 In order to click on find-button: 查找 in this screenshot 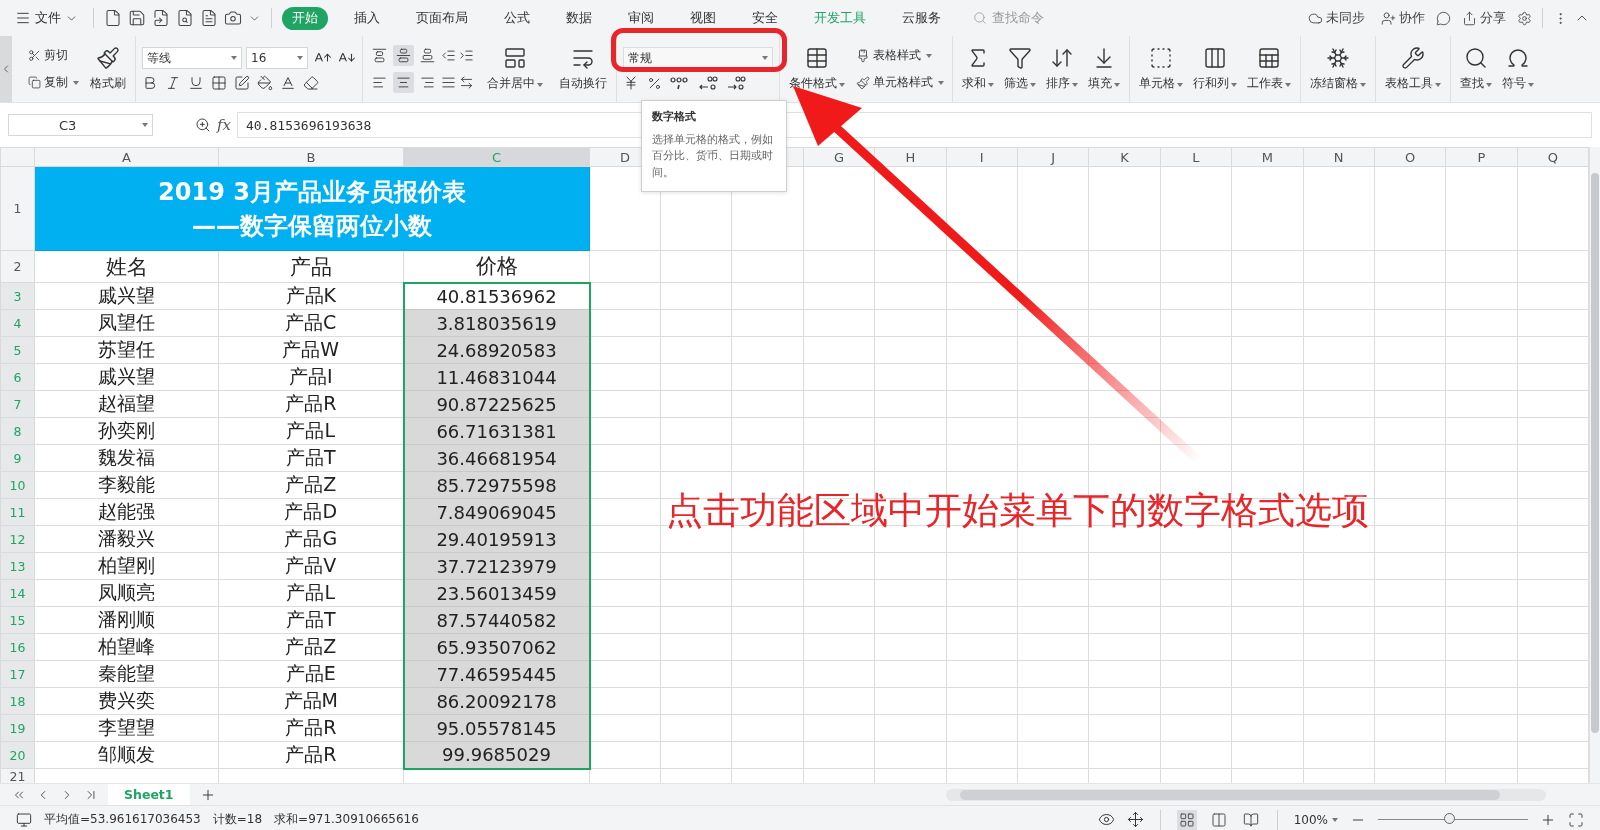, I will do `click(1476, 69)`.